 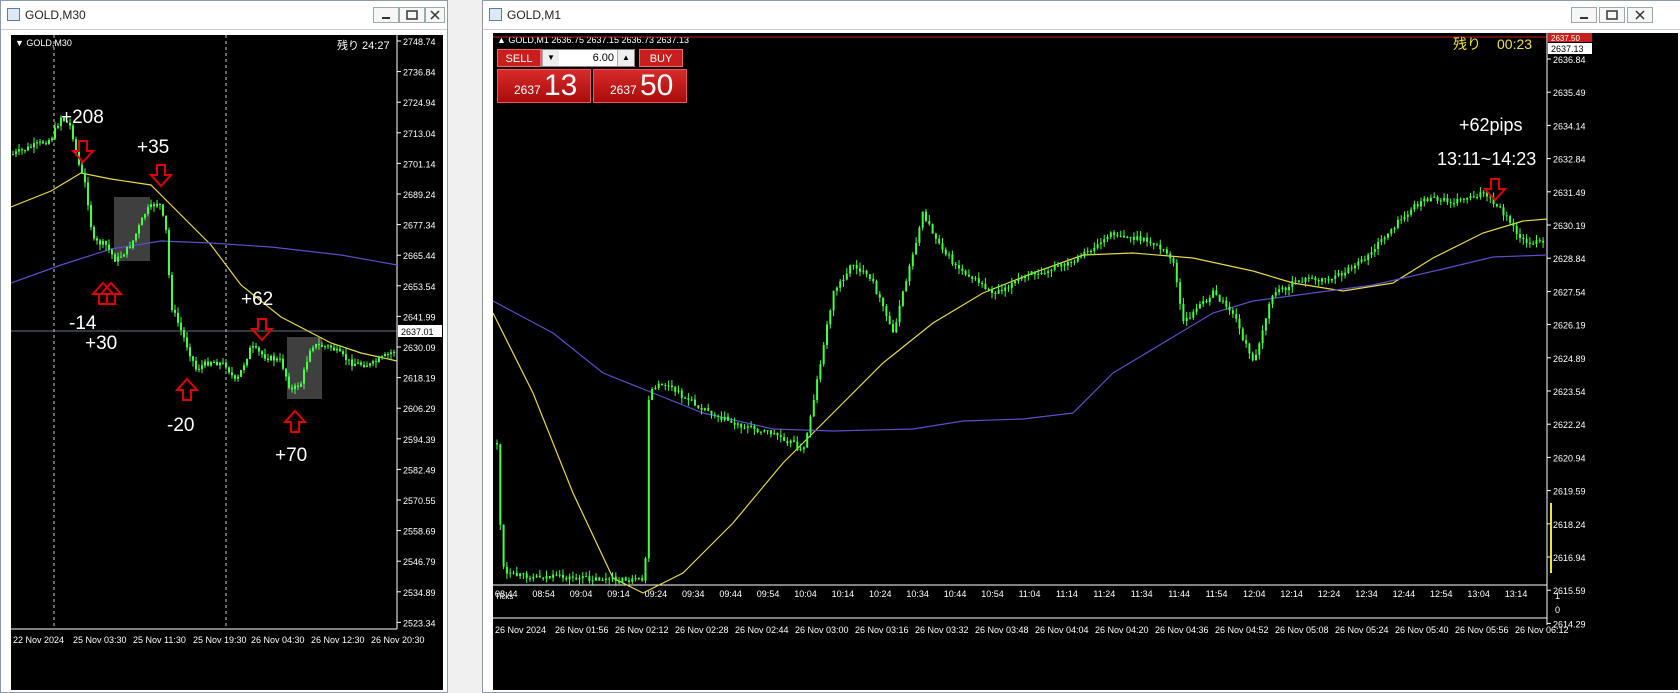 I want to click on time-axis-label: 26 Nov 04:04, so click(x=1062, y=630).